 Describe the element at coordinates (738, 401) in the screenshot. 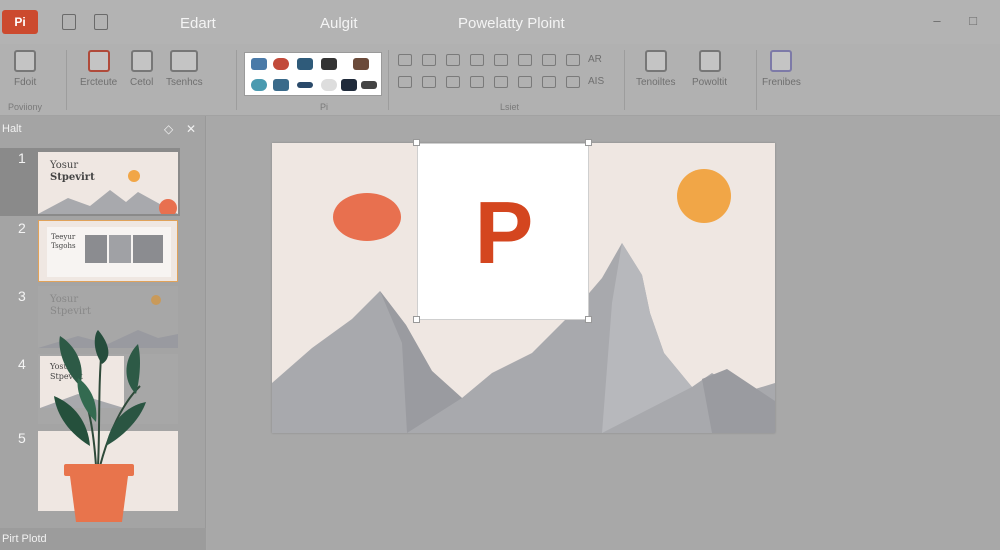

I see `mountain-shadow` at that location.